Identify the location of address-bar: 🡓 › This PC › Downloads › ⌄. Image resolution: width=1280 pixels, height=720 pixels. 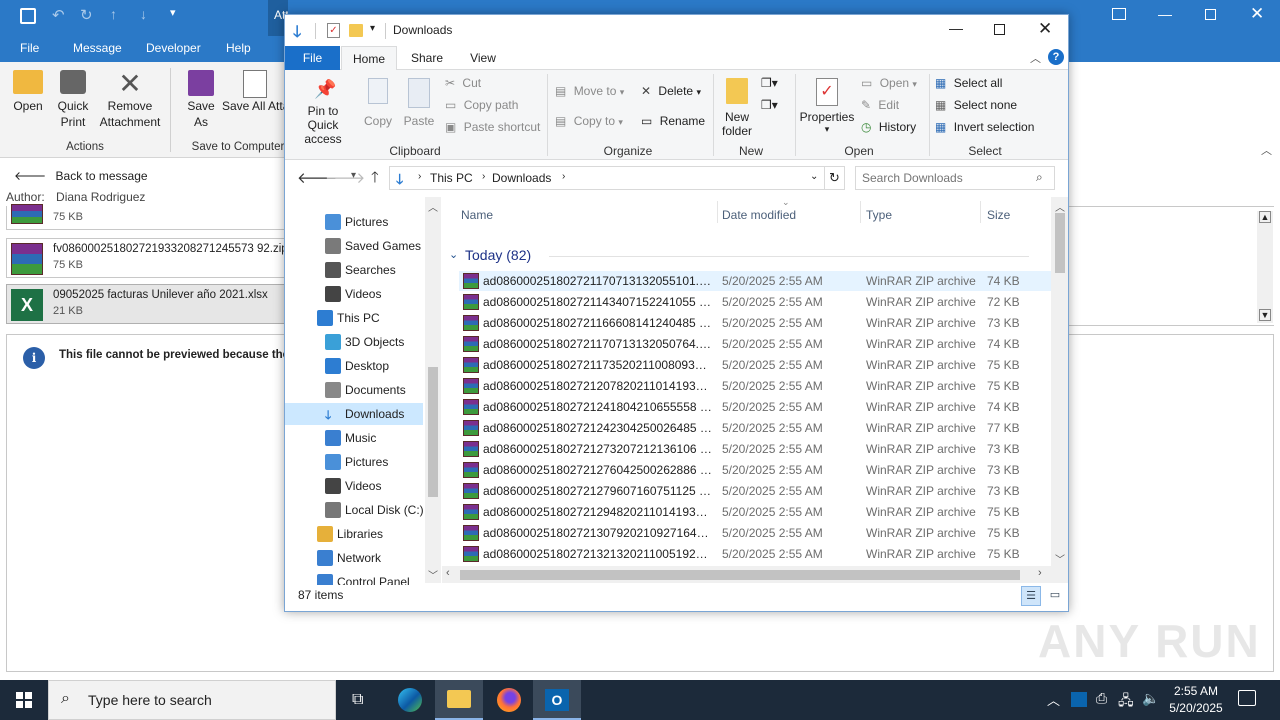
(607, 178).